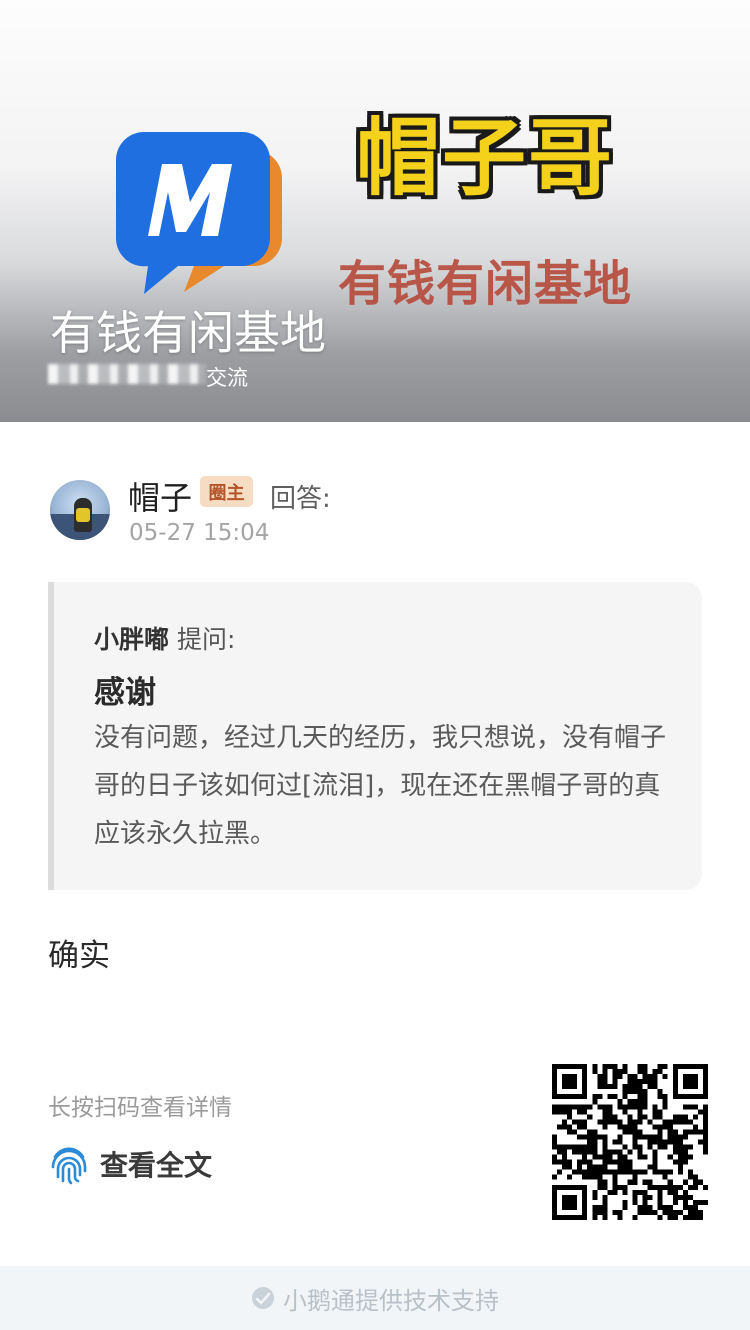 The height and width of the screenshot is (1330, 750). What do you see at coordinates (188, 333) in the screenshot?
I see `group-name: 有钱有闲基地` at bounding box center [188, 333].